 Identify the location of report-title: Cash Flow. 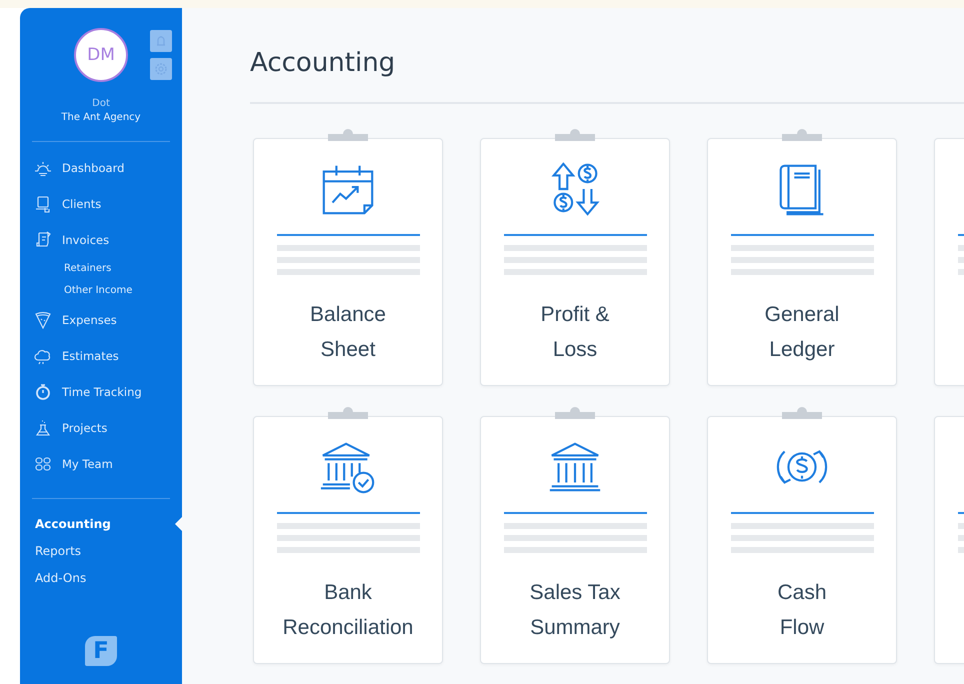
(802, 610).